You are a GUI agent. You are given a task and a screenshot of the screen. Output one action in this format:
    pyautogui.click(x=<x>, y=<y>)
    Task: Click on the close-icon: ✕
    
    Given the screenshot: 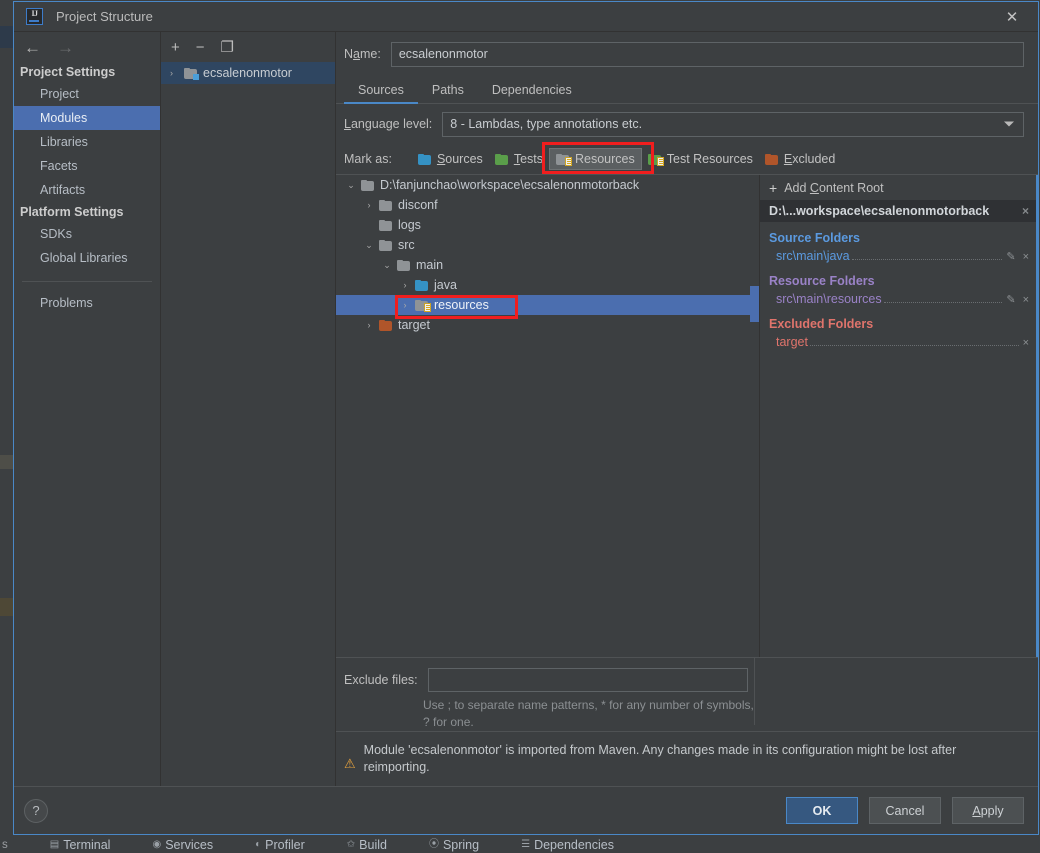 What is the action you would take?
    pyautogui.click(x=1012, y=16)
    